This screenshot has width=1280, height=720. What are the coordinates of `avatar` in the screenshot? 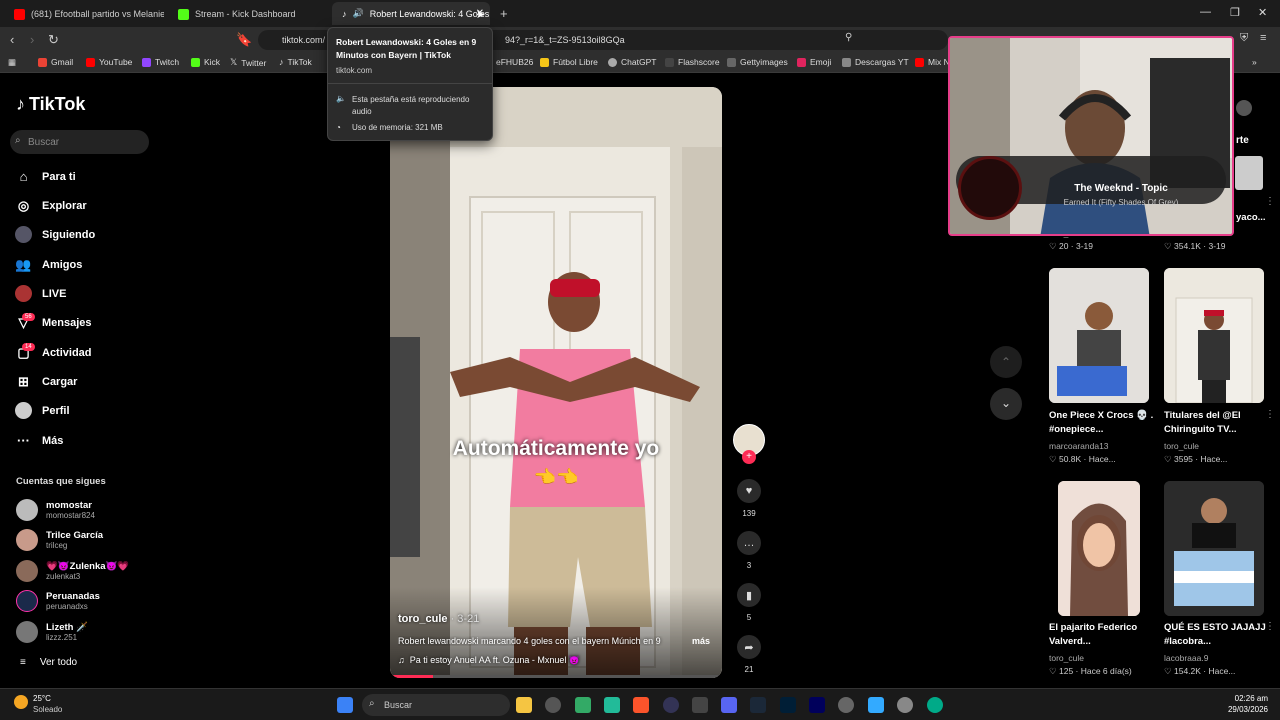 It's located at (27, 510).